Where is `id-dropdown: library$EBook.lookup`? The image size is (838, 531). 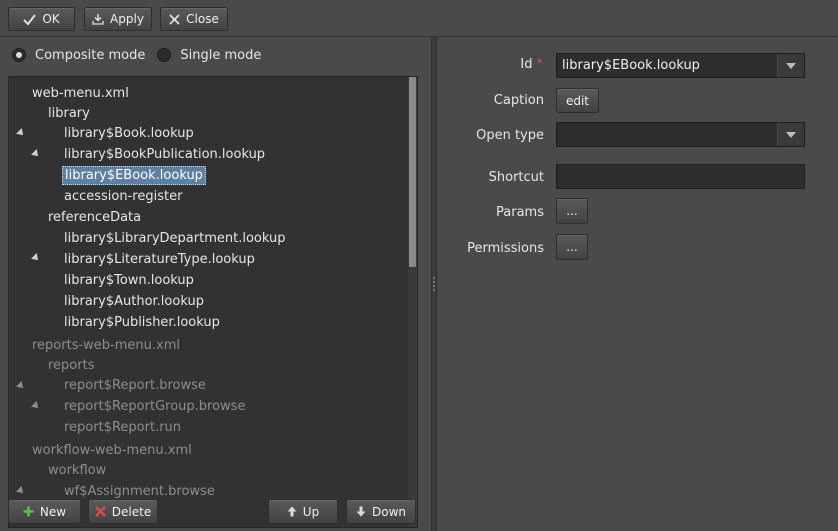 id-dropdown: library$EBook.lookup is located at coordinates (680, 65).